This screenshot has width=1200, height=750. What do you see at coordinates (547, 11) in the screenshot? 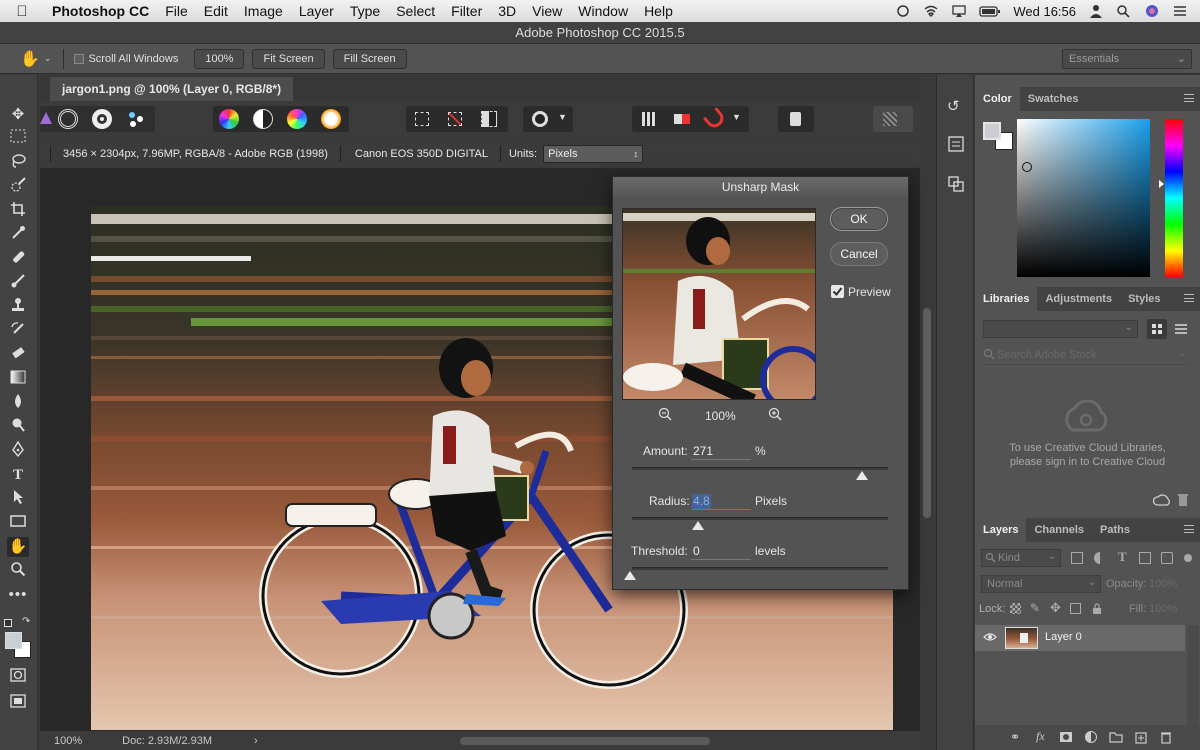
I see `menu-view: View` at bounding box center [547, 11].